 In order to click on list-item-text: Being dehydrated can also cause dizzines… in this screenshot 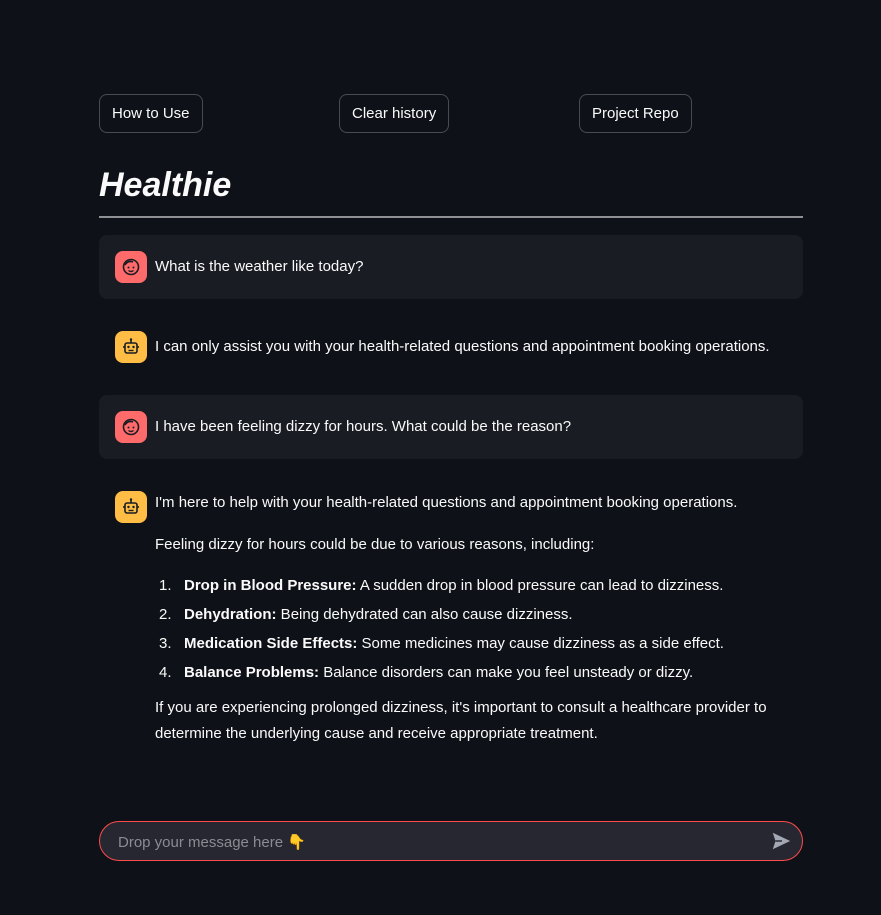, I will do `click(424, 614)`.